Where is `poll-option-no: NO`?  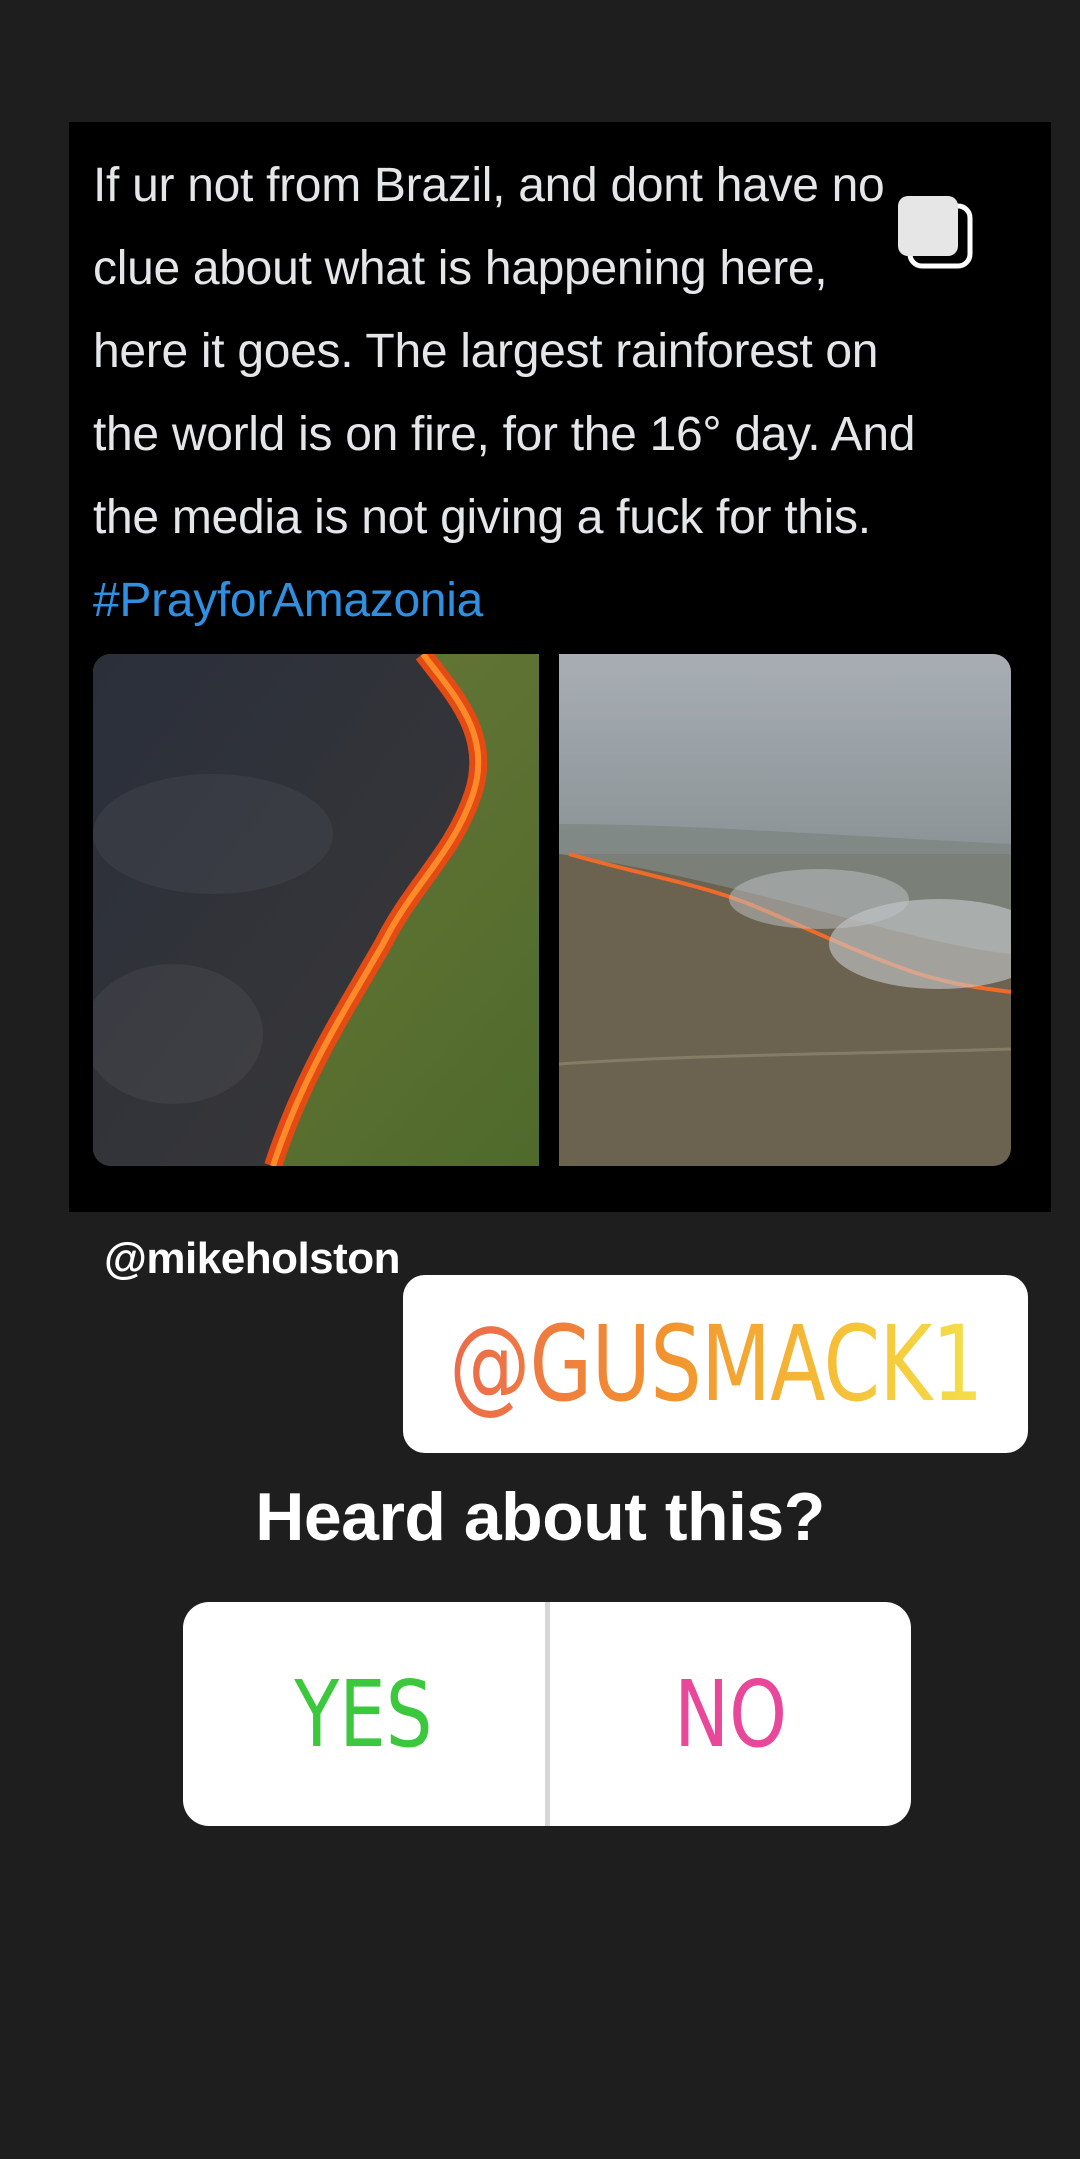 poll-option-no: NO is located at coordinates (731, 1714).